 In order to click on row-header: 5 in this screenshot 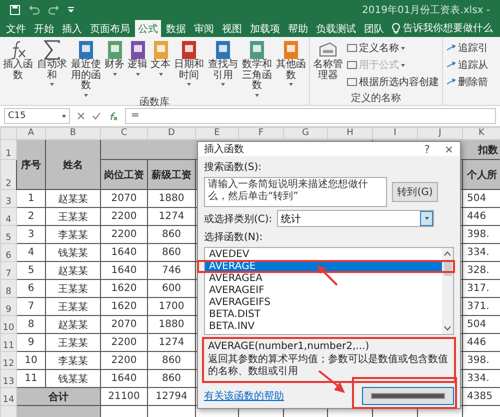, I will do `click(8, 235)`.